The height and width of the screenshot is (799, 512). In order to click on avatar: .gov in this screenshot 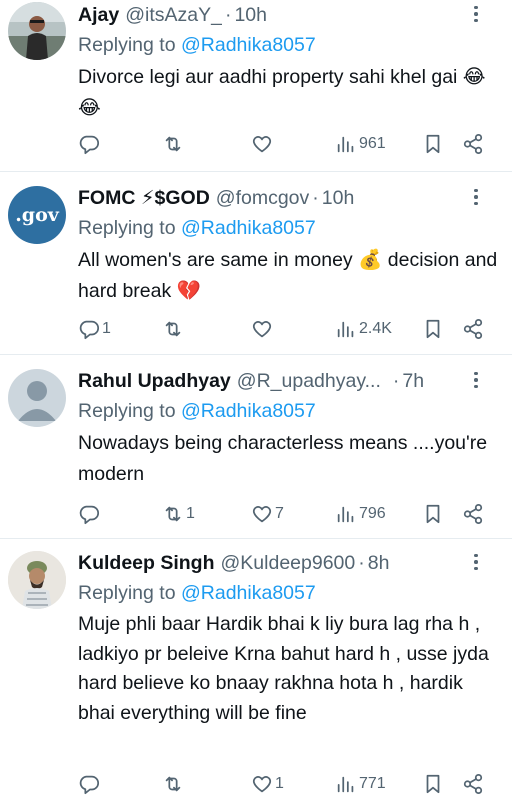, I will do `click(37, 215)`.